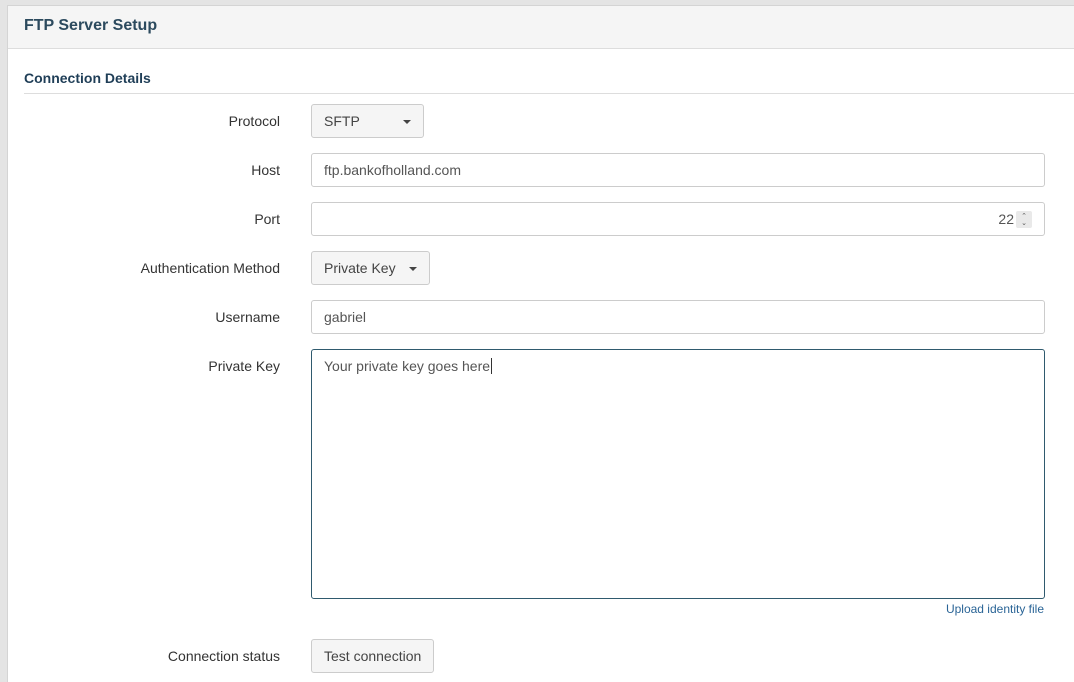  I want to click on panel-header: FTP Server Setup, so click(541, 27).